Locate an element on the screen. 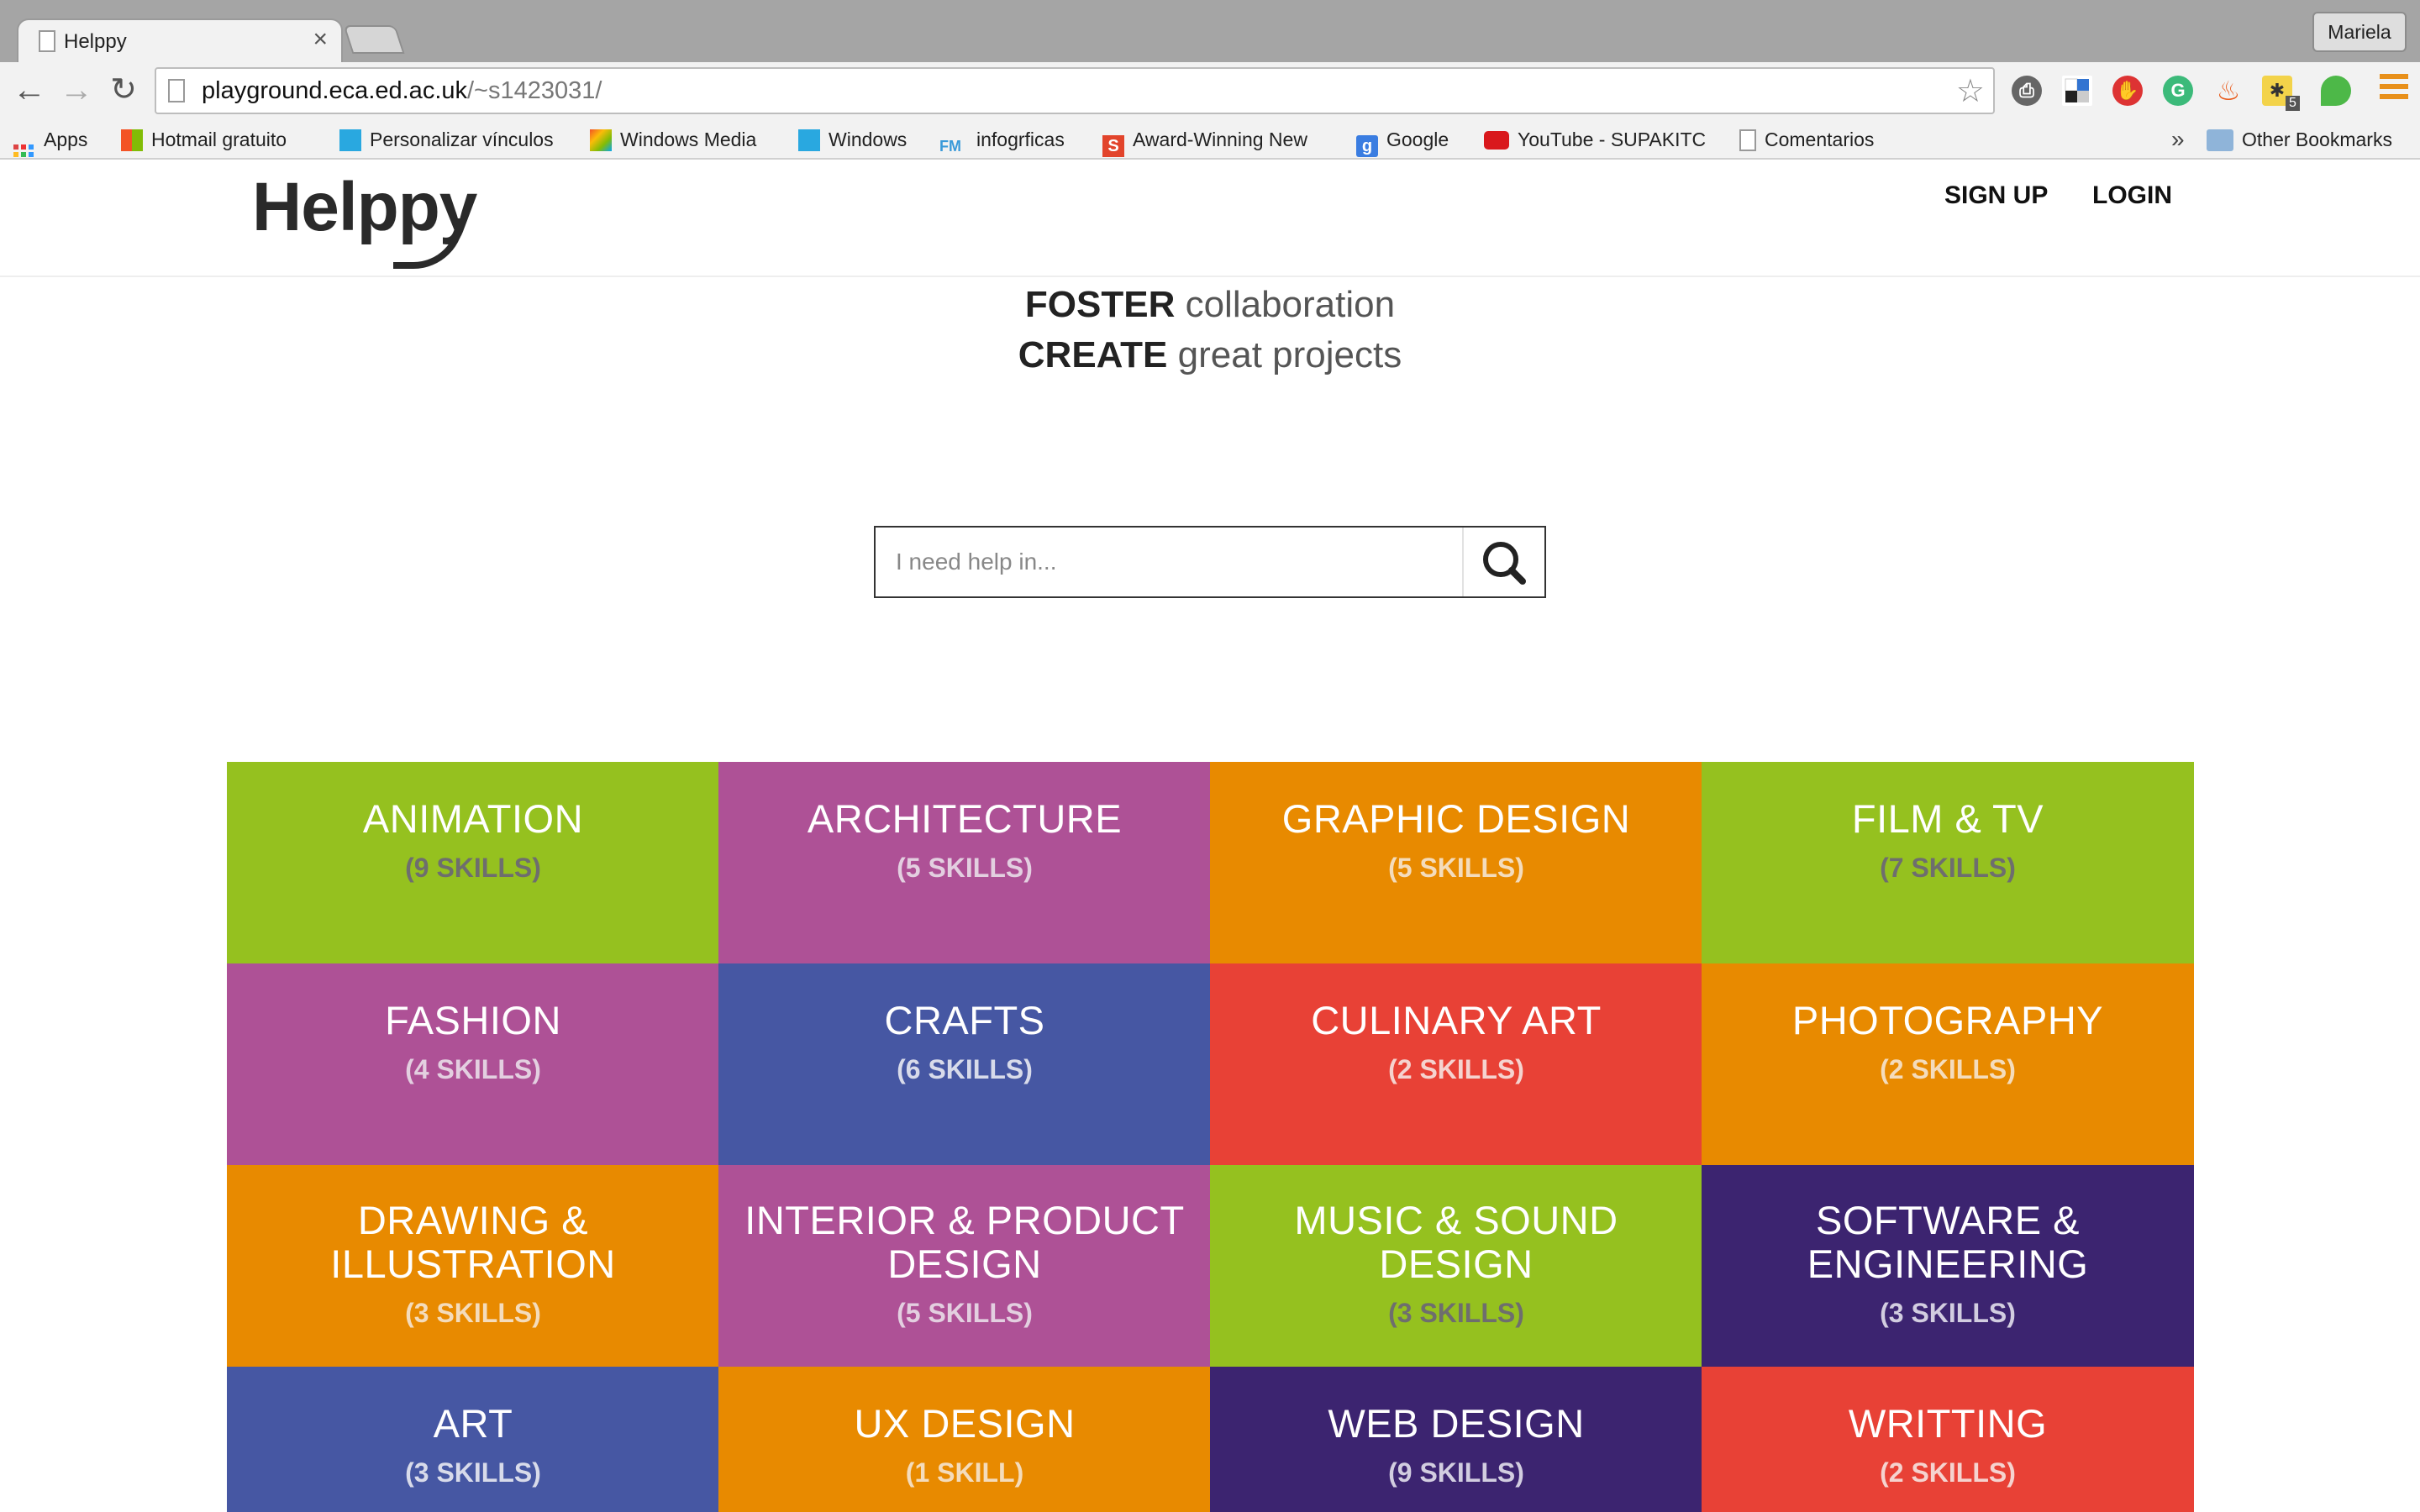 This screenshot has width=2420, height=1512. category-tile: DRAWING & ILLUSTRATION (3 SKILLS) is located at coordinates (473, 1266).